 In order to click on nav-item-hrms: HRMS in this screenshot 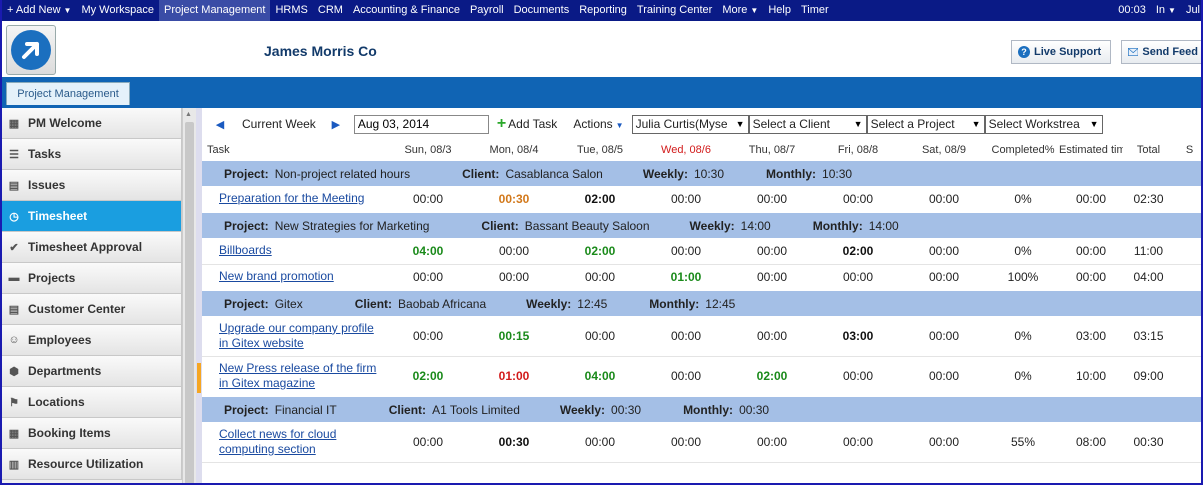, I will do `click(291, 10)`.